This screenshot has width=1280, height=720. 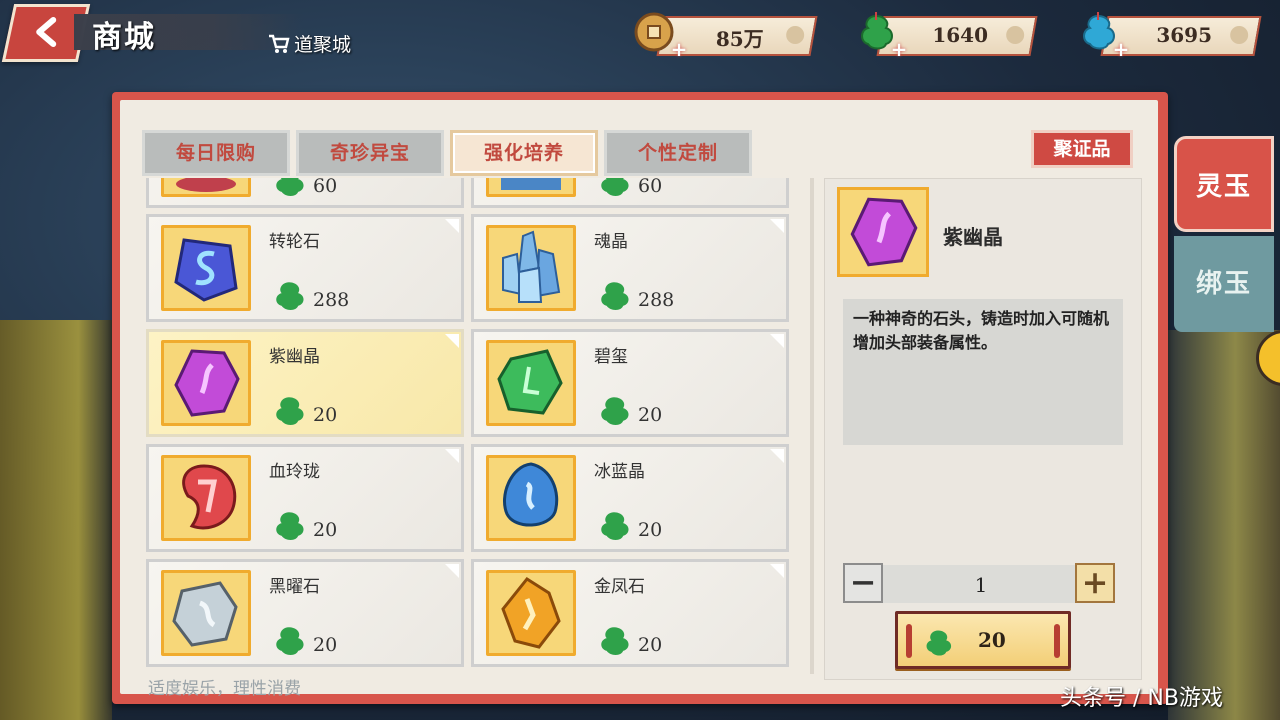 I want to click on quantity-increase-button: +, so click(x=1095, y=583).